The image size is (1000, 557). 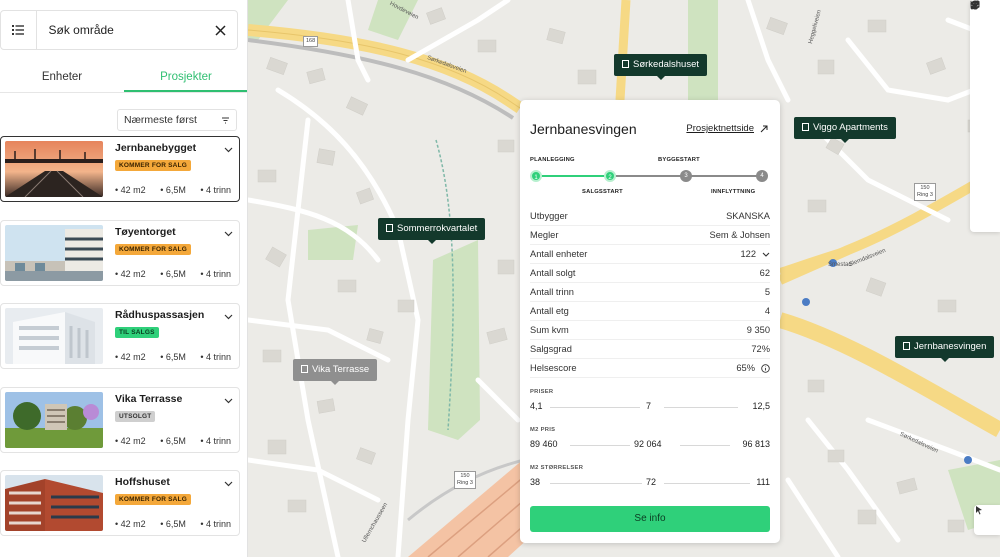 I want to click on fact-value-wrap: 122, so click(x=755, y=254).